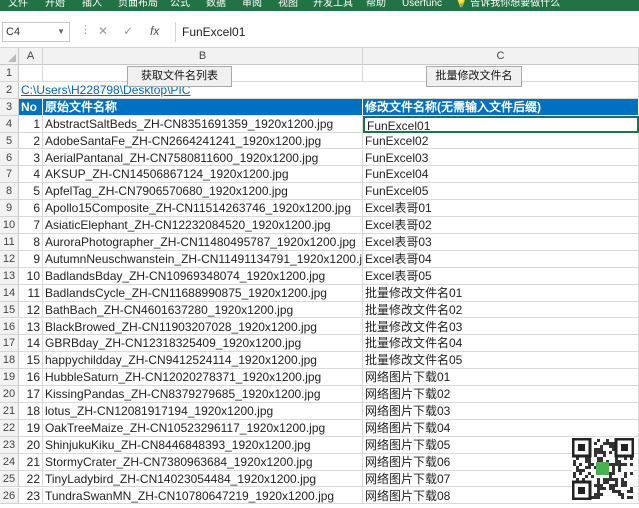 This screenshot has width=639, height=508. Describe the element at coordinates (138, 5) in the screenshot. I see `ribbon-tab: 页面布局` at that location.